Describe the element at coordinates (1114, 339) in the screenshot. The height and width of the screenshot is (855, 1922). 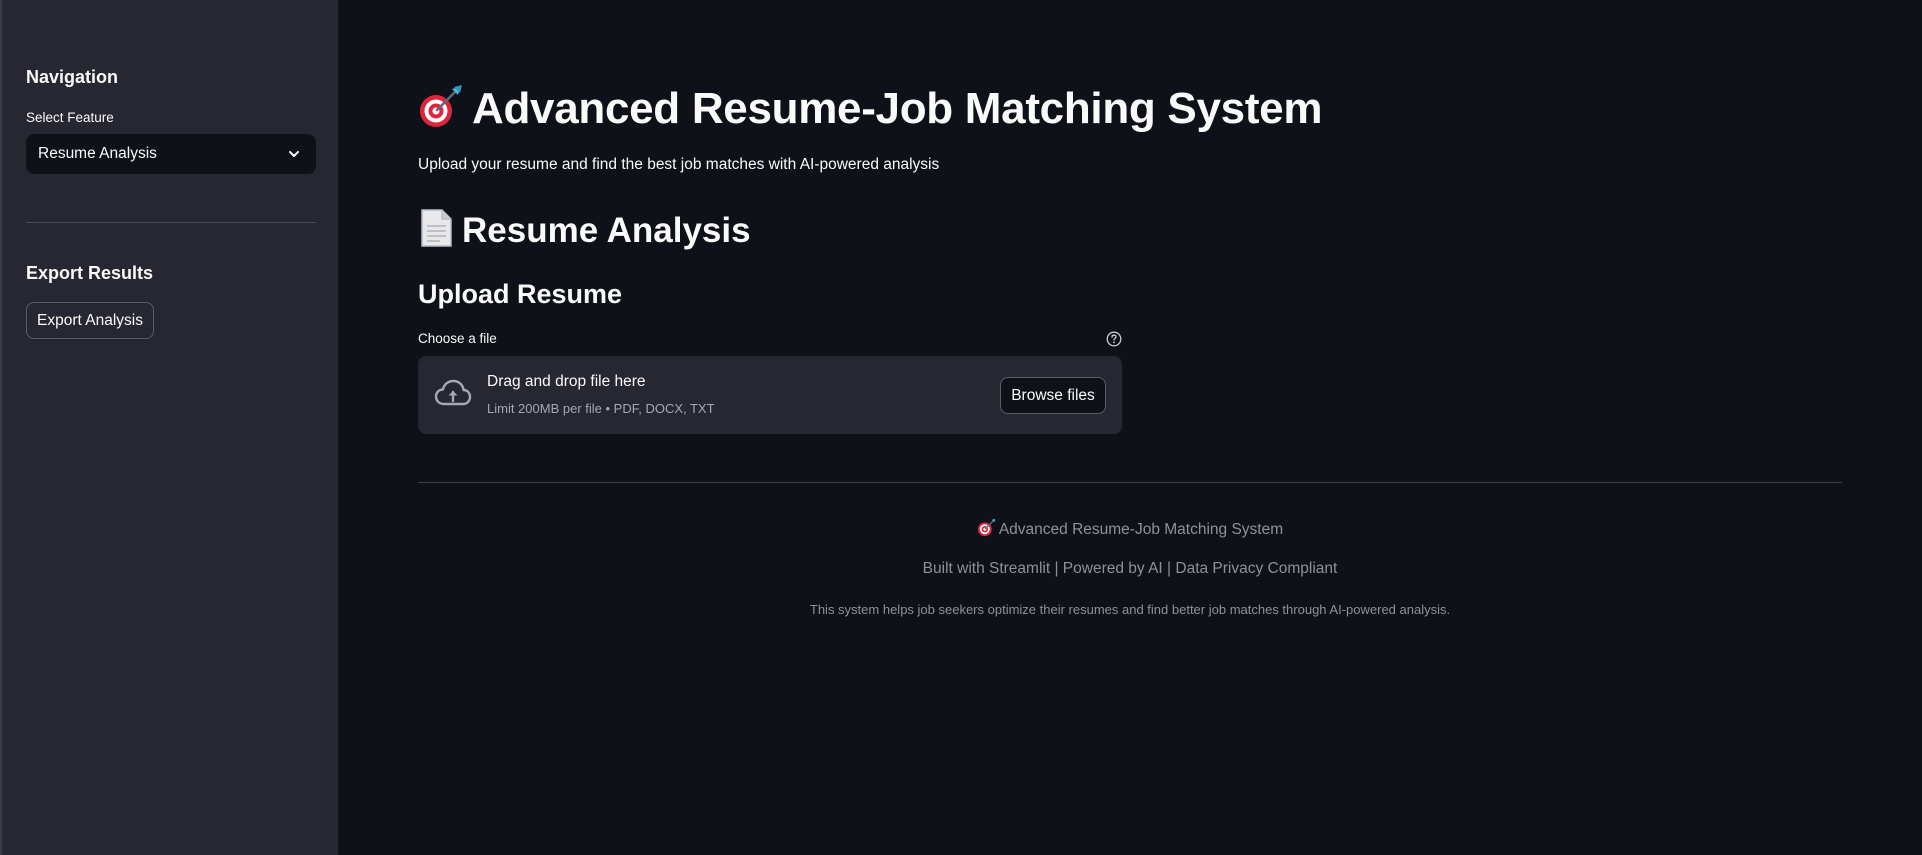
I see `help-icon` at that location.